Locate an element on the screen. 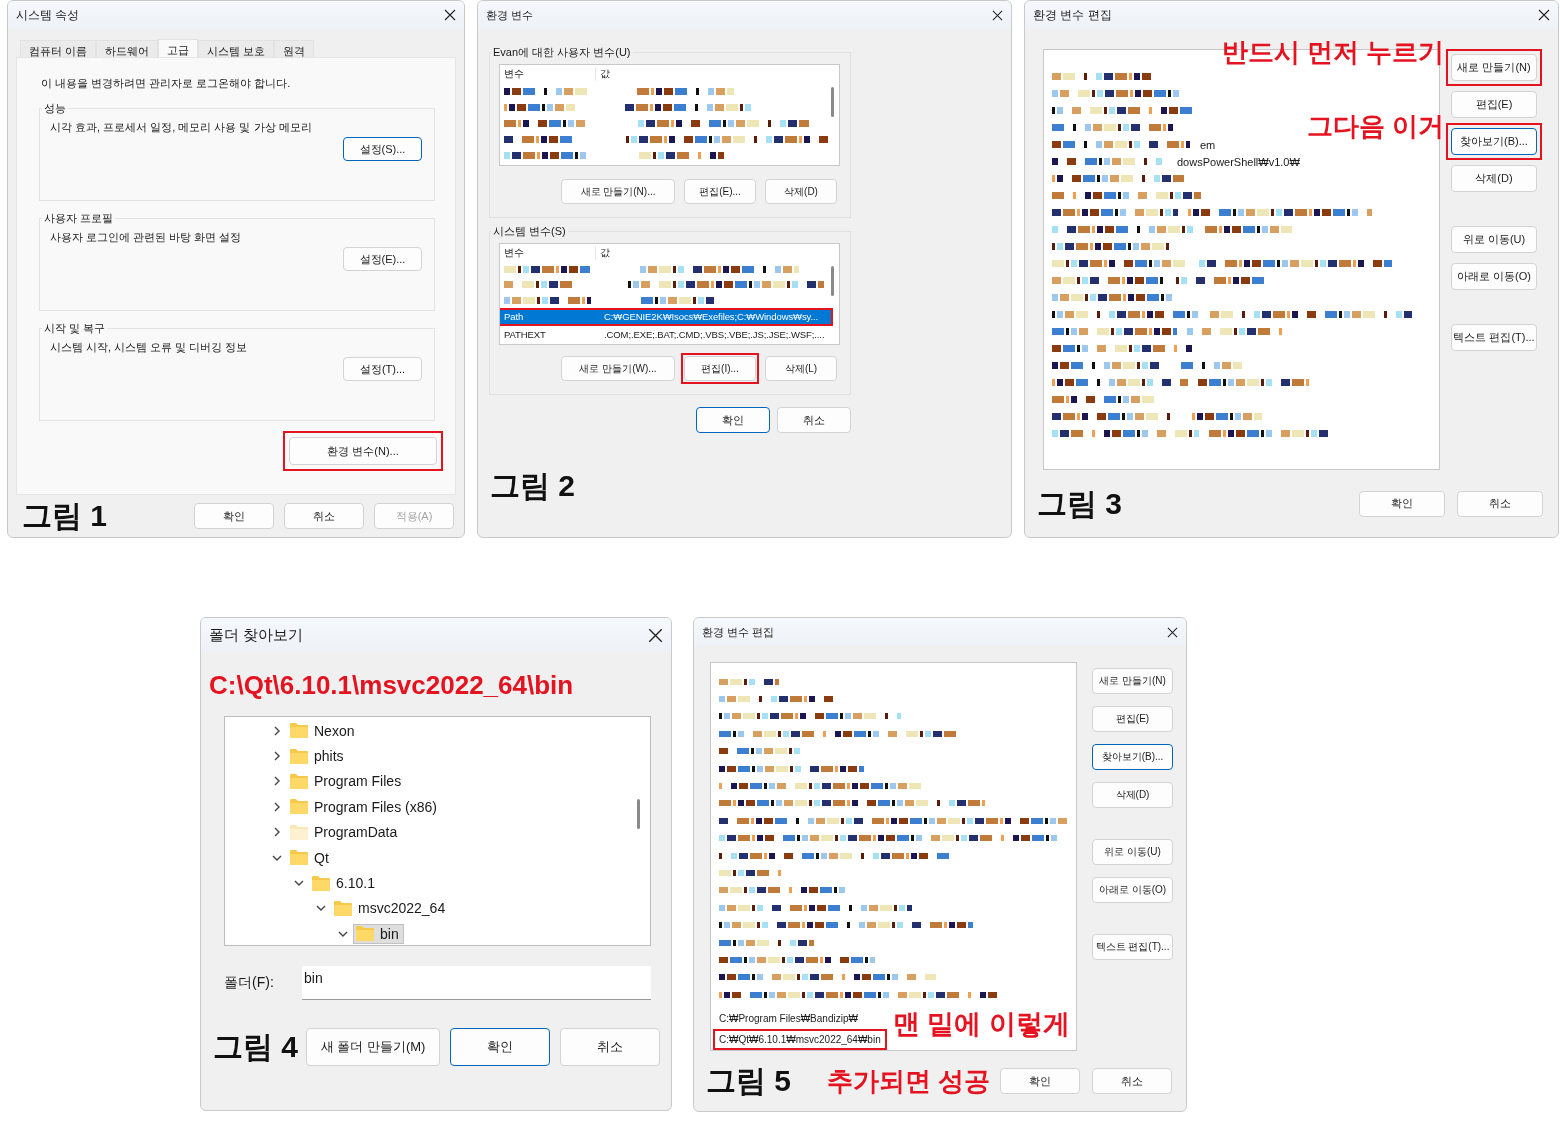  figure-label: 그림 4 is located at coordinates (256, 1047).